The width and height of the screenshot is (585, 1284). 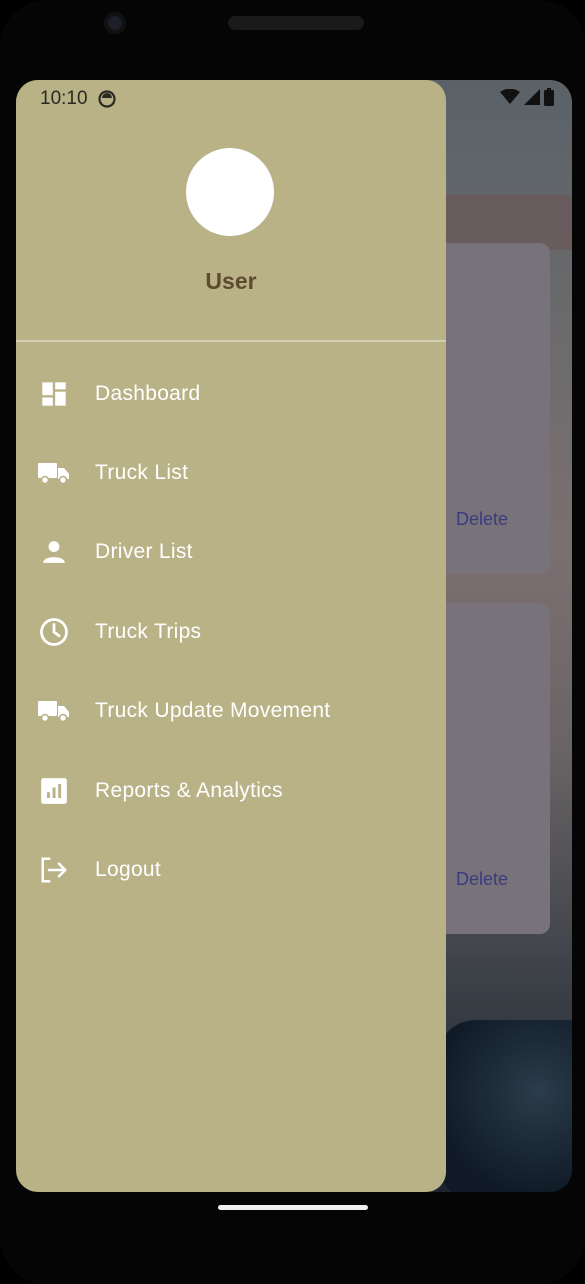 What do you see at coordinates (115, 23) in the screenshot?
I see `front-camera` at bounding box center [115, 23].